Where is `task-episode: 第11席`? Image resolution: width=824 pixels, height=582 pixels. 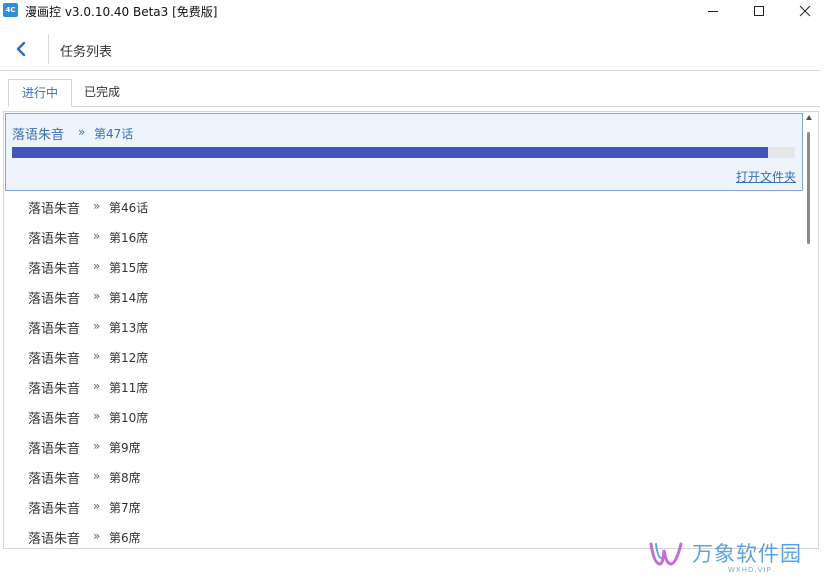
task-episode: 第11席 is located at coordinates (129, 388).